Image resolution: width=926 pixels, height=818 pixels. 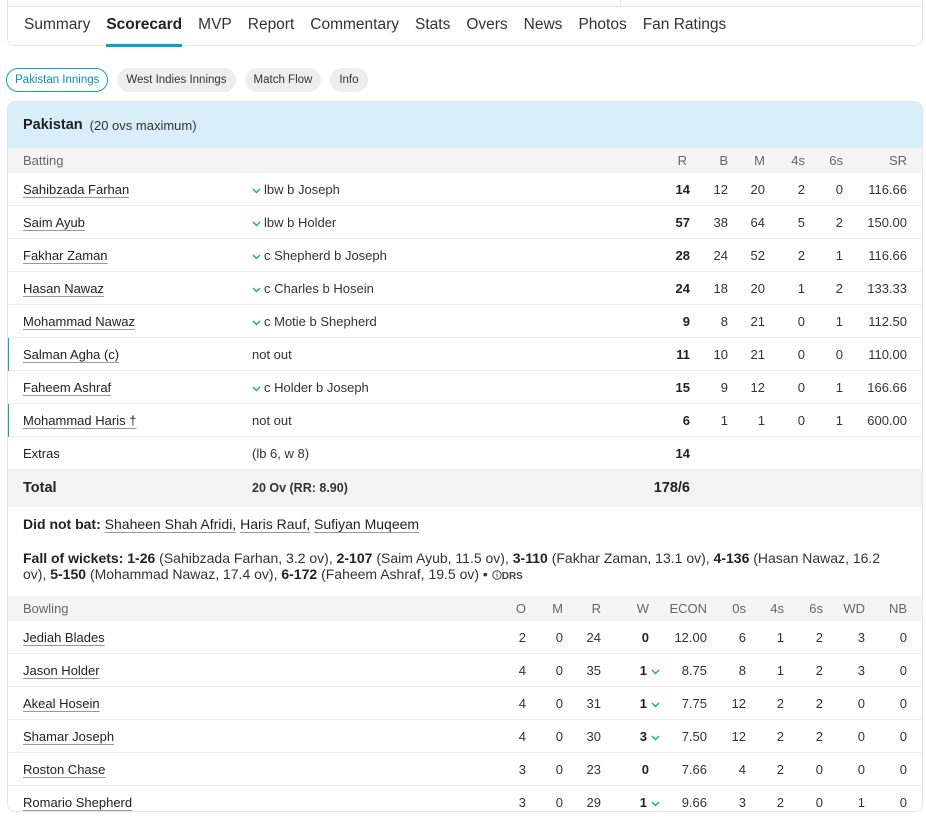 I want to click on tab-overs: Overs, so click(x=486, y=31).